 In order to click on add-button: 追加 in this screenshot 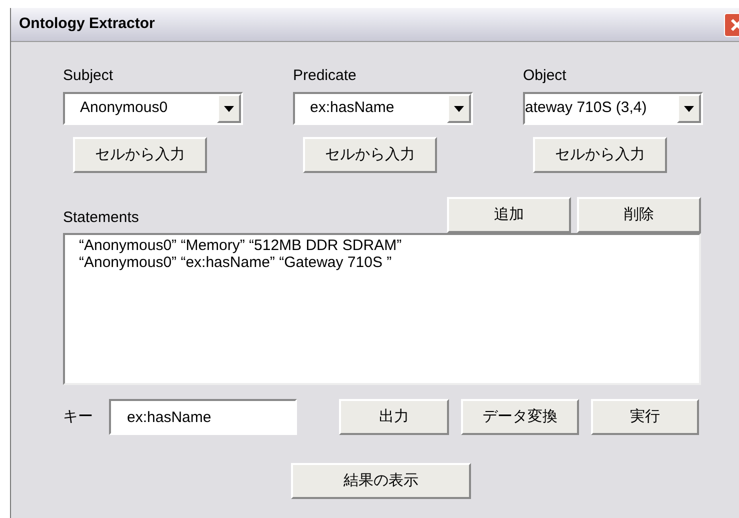, I will do `click(509, 215)`.